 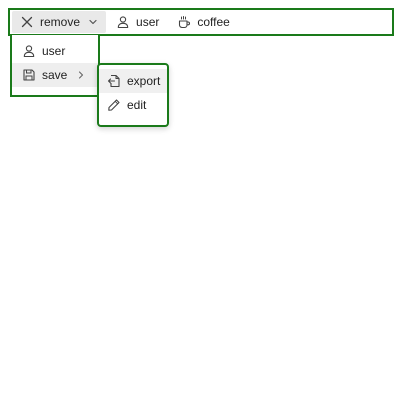 I want to click on remove-dropdown-menu: user save, so click(x=55, y=66).